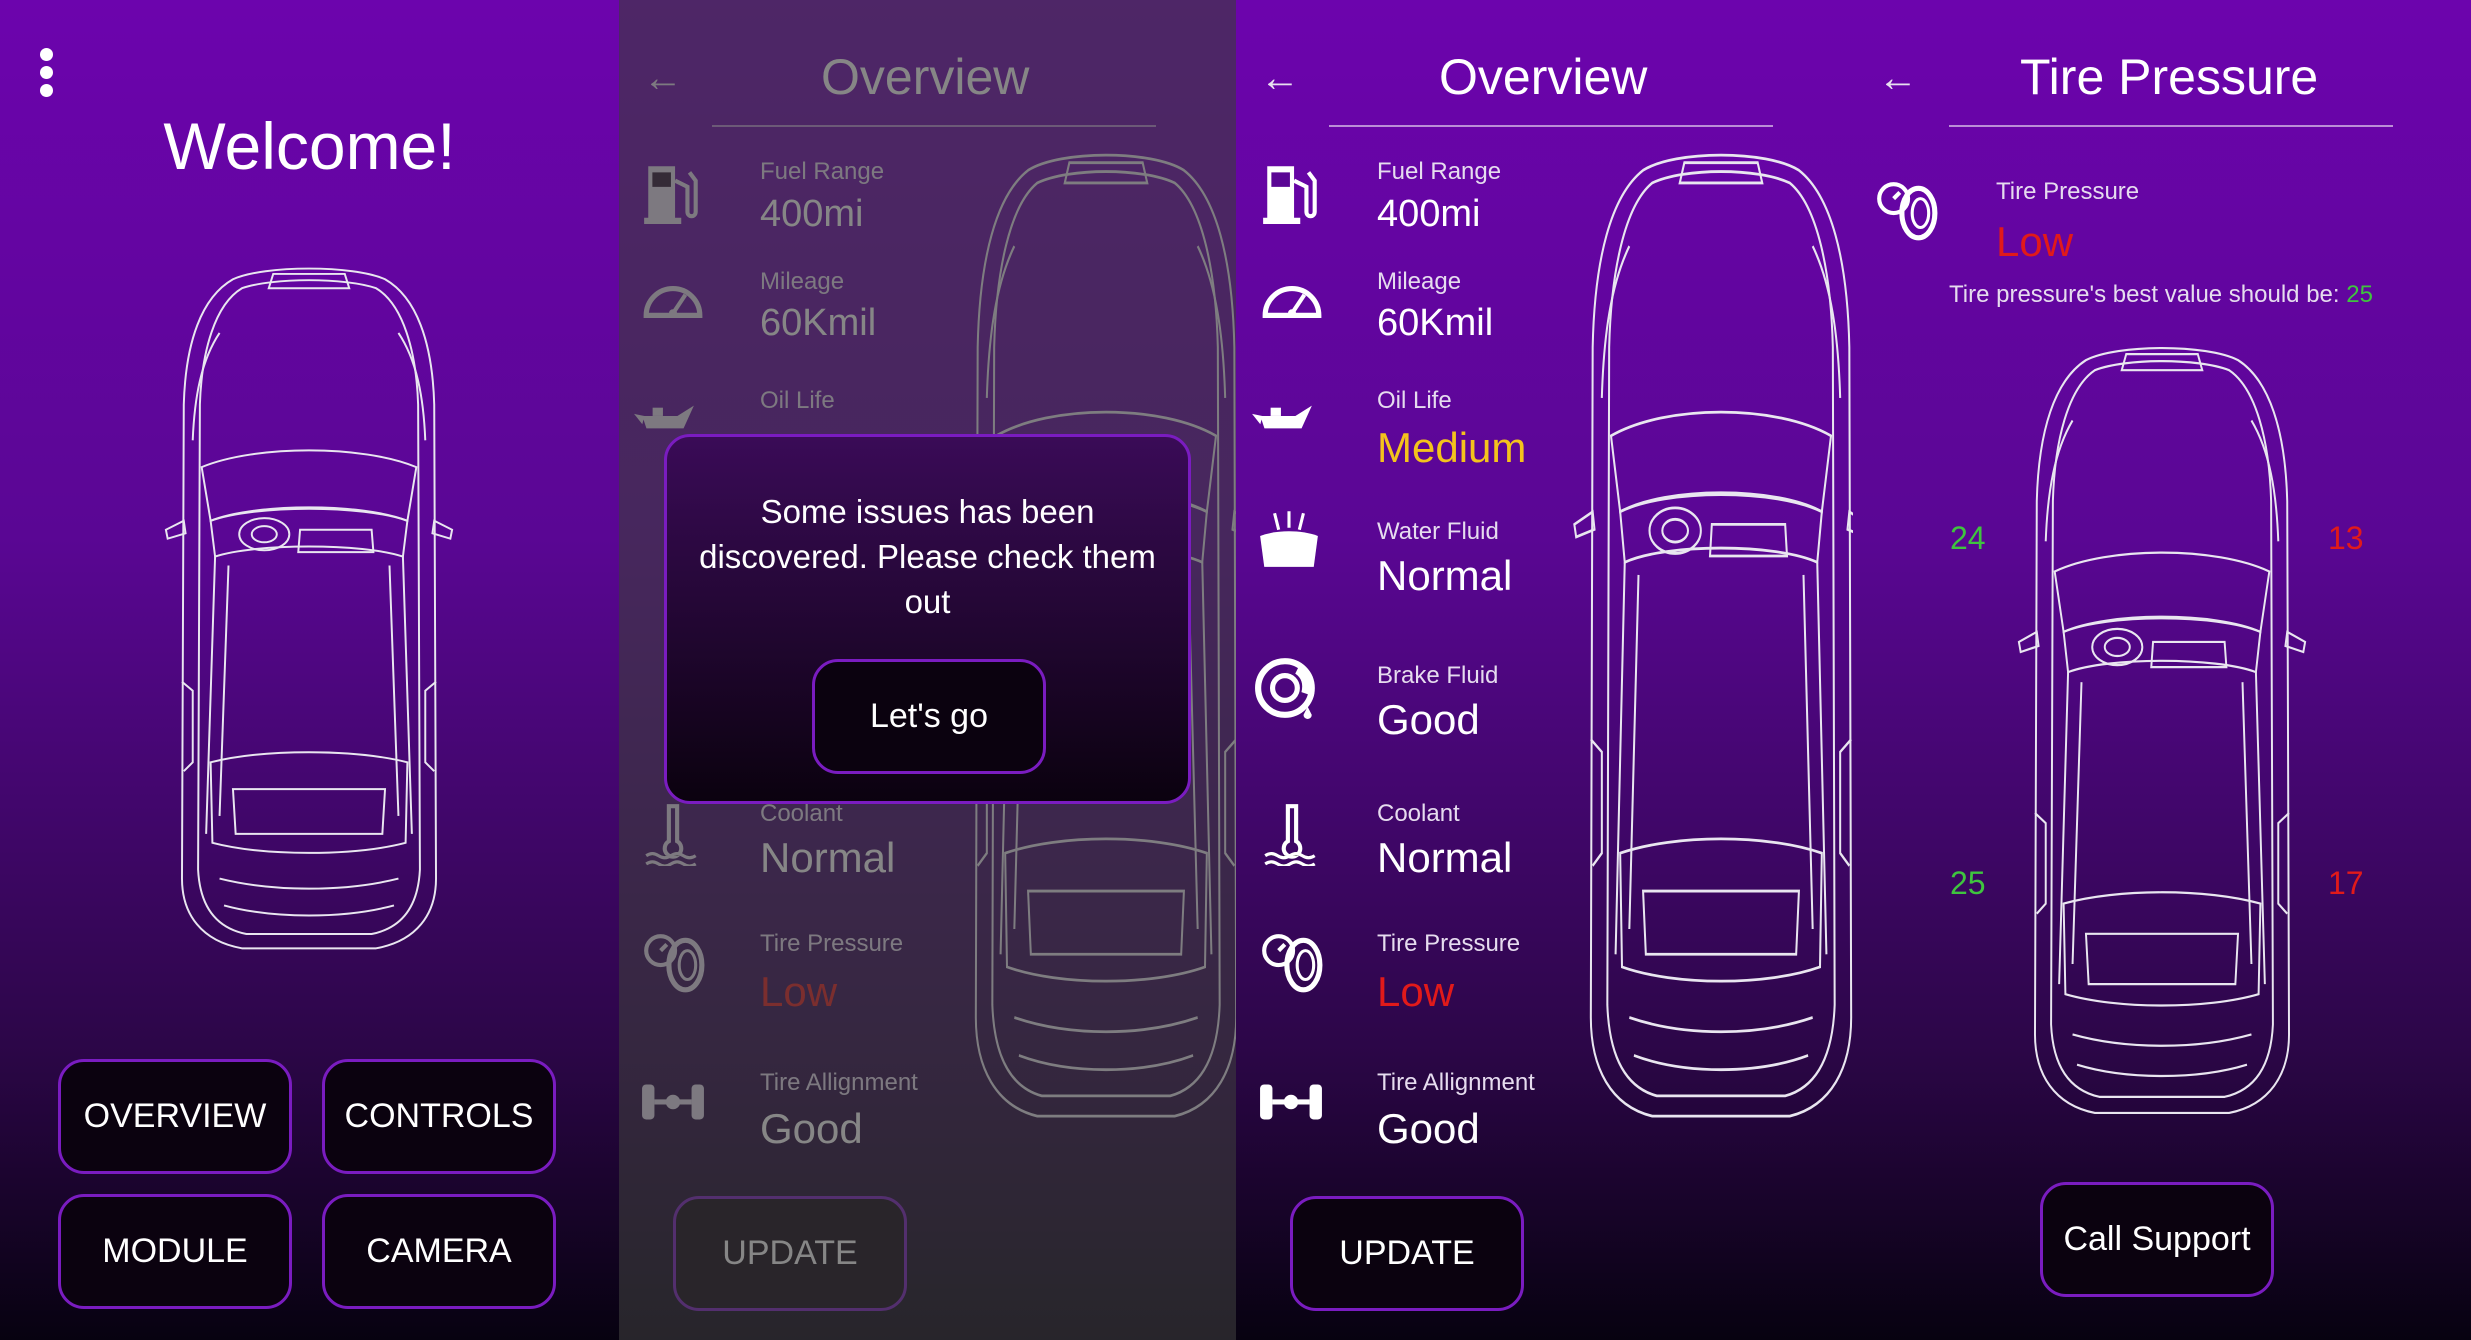 Image resolution: width=2471 pixels, height=1340 pixels. What do you see at coordinates (1968, 538) in the screenshot?
I see `front-left-pressure: 24` at bounding box center [1968, 538].